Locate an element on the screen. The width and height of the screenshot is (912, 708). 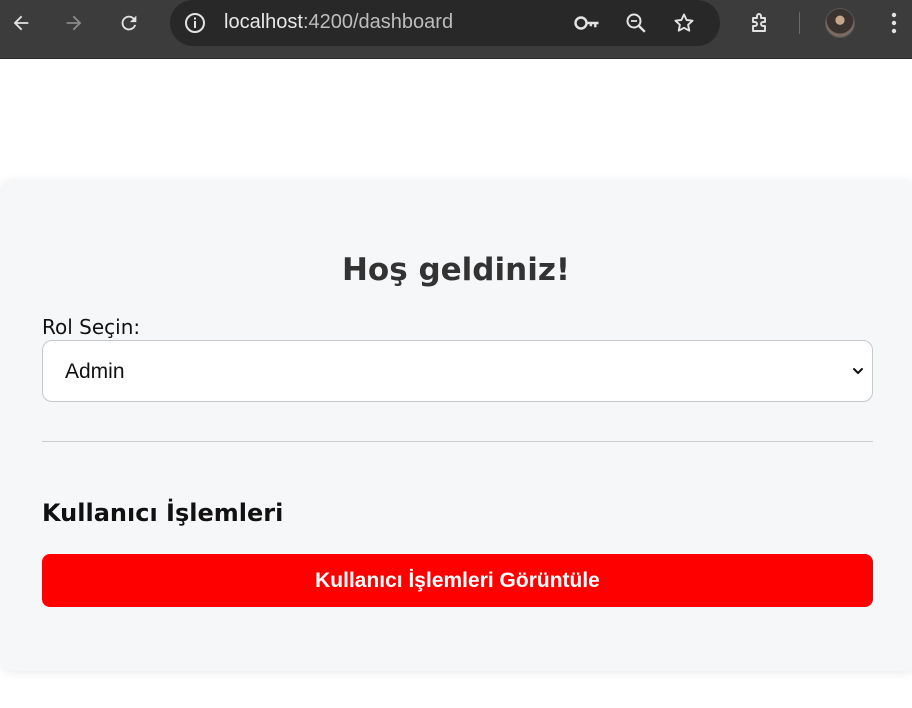
view-user-operations-button: Kullanıcı İşlemleri Görüntüle is located at coordinates (457, 580).